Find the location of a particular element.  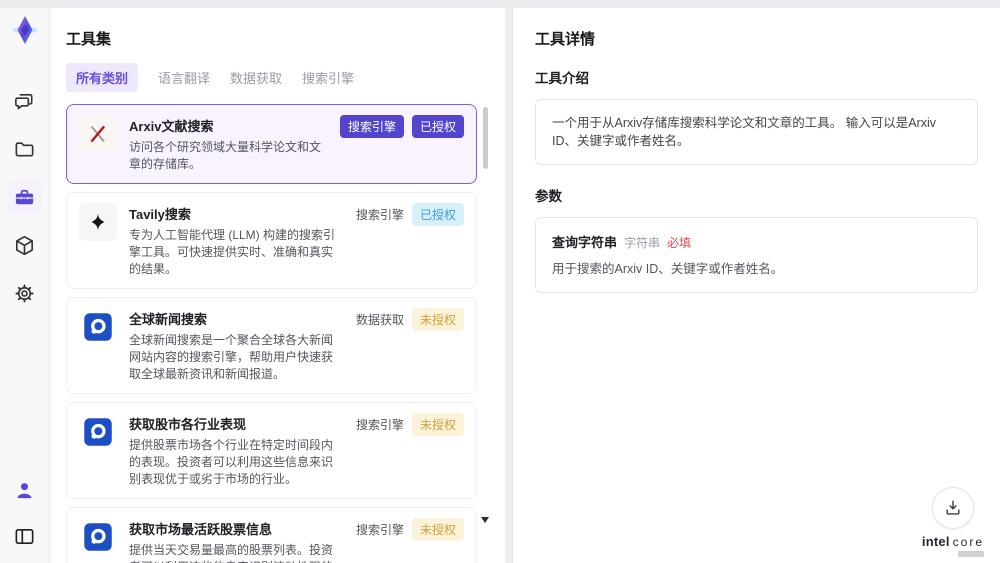

scrollbar-thumb is located at coordinates (485, 138).